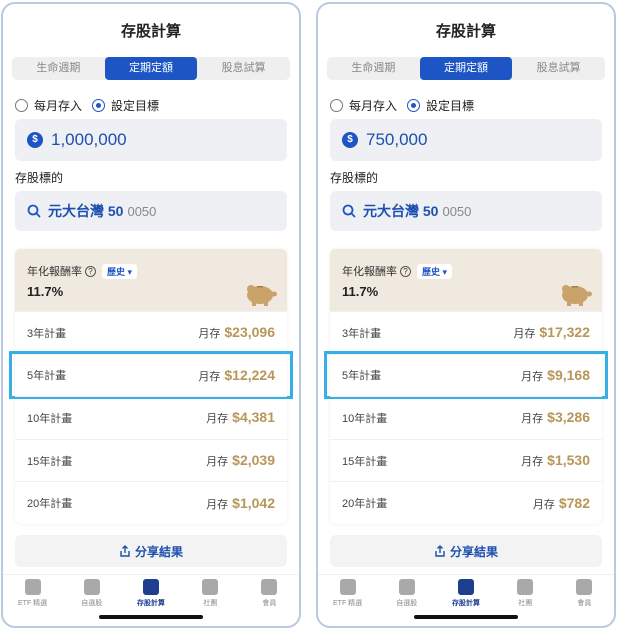 The height and width of the screenshot is (630, 618). Describe the element at coordinates (50, 461) in the screenshot. I see `plan-name: 15年計畫` at that location.